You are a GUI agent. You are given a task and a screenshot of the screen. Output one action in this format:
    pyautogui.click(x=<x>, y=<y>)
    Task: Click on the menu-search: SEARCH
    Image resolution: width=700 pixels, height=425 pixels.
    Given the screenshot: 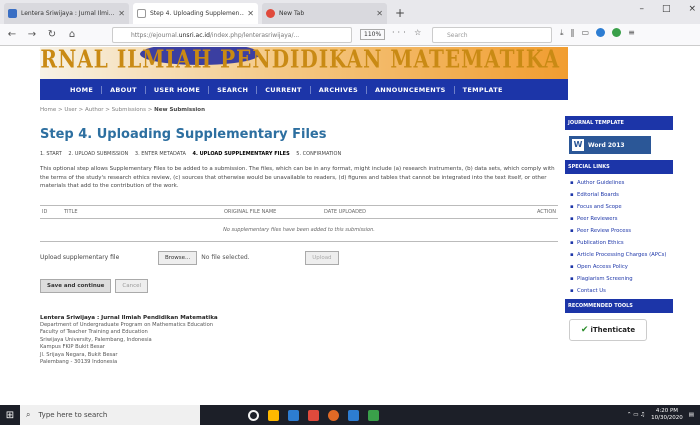 What is the action you would take?
    pyautogui.click(x=233, y=89)
    